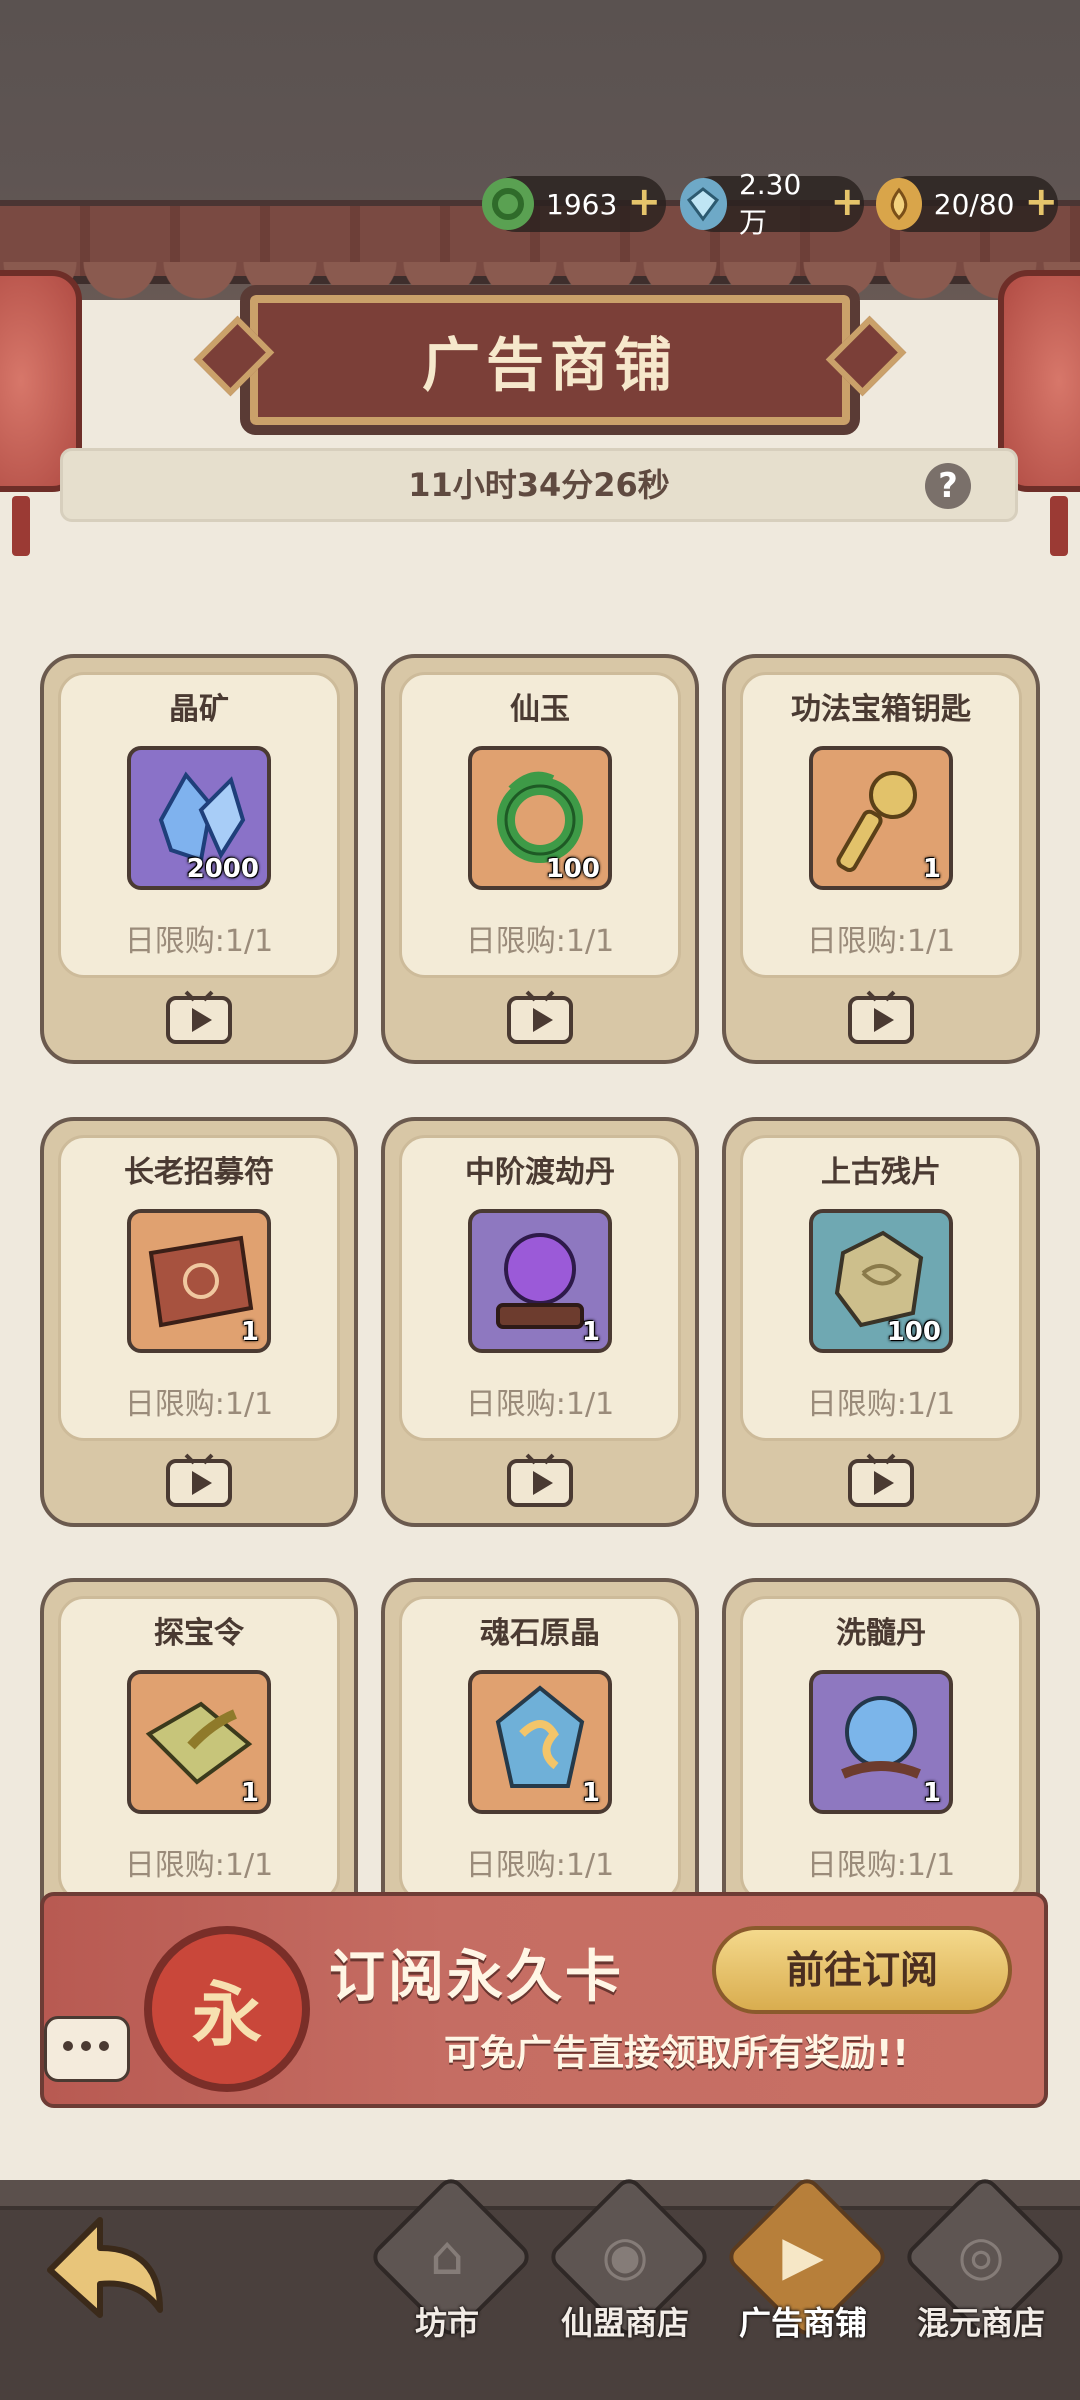 The width and height of the screenshot is (1080, 2400). I want to click on item-quantity: 2000, so click(222, 869).